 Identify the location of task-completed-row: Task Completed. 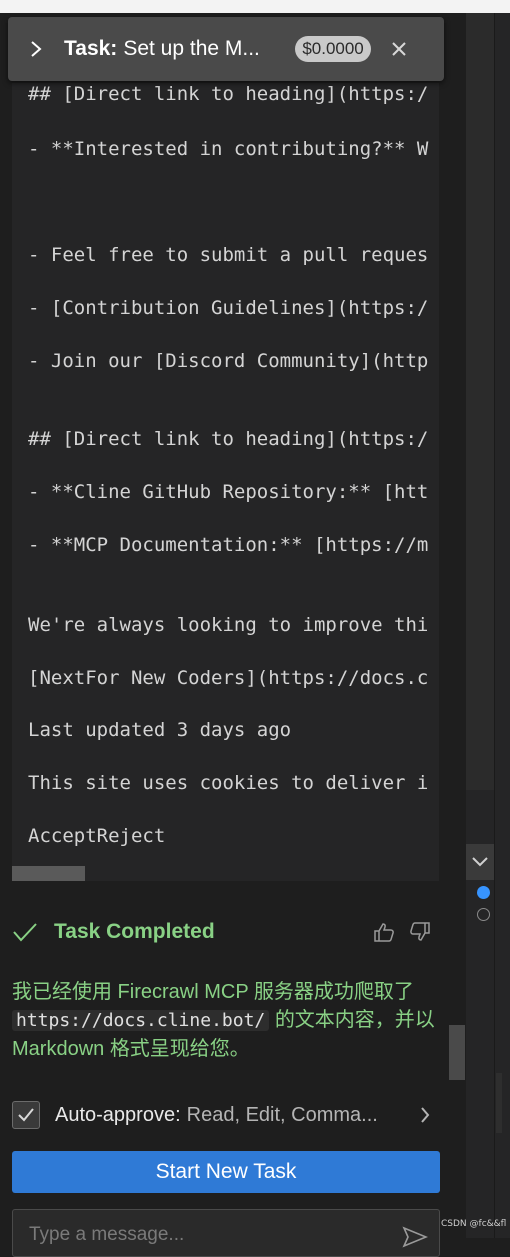
(227, 932).